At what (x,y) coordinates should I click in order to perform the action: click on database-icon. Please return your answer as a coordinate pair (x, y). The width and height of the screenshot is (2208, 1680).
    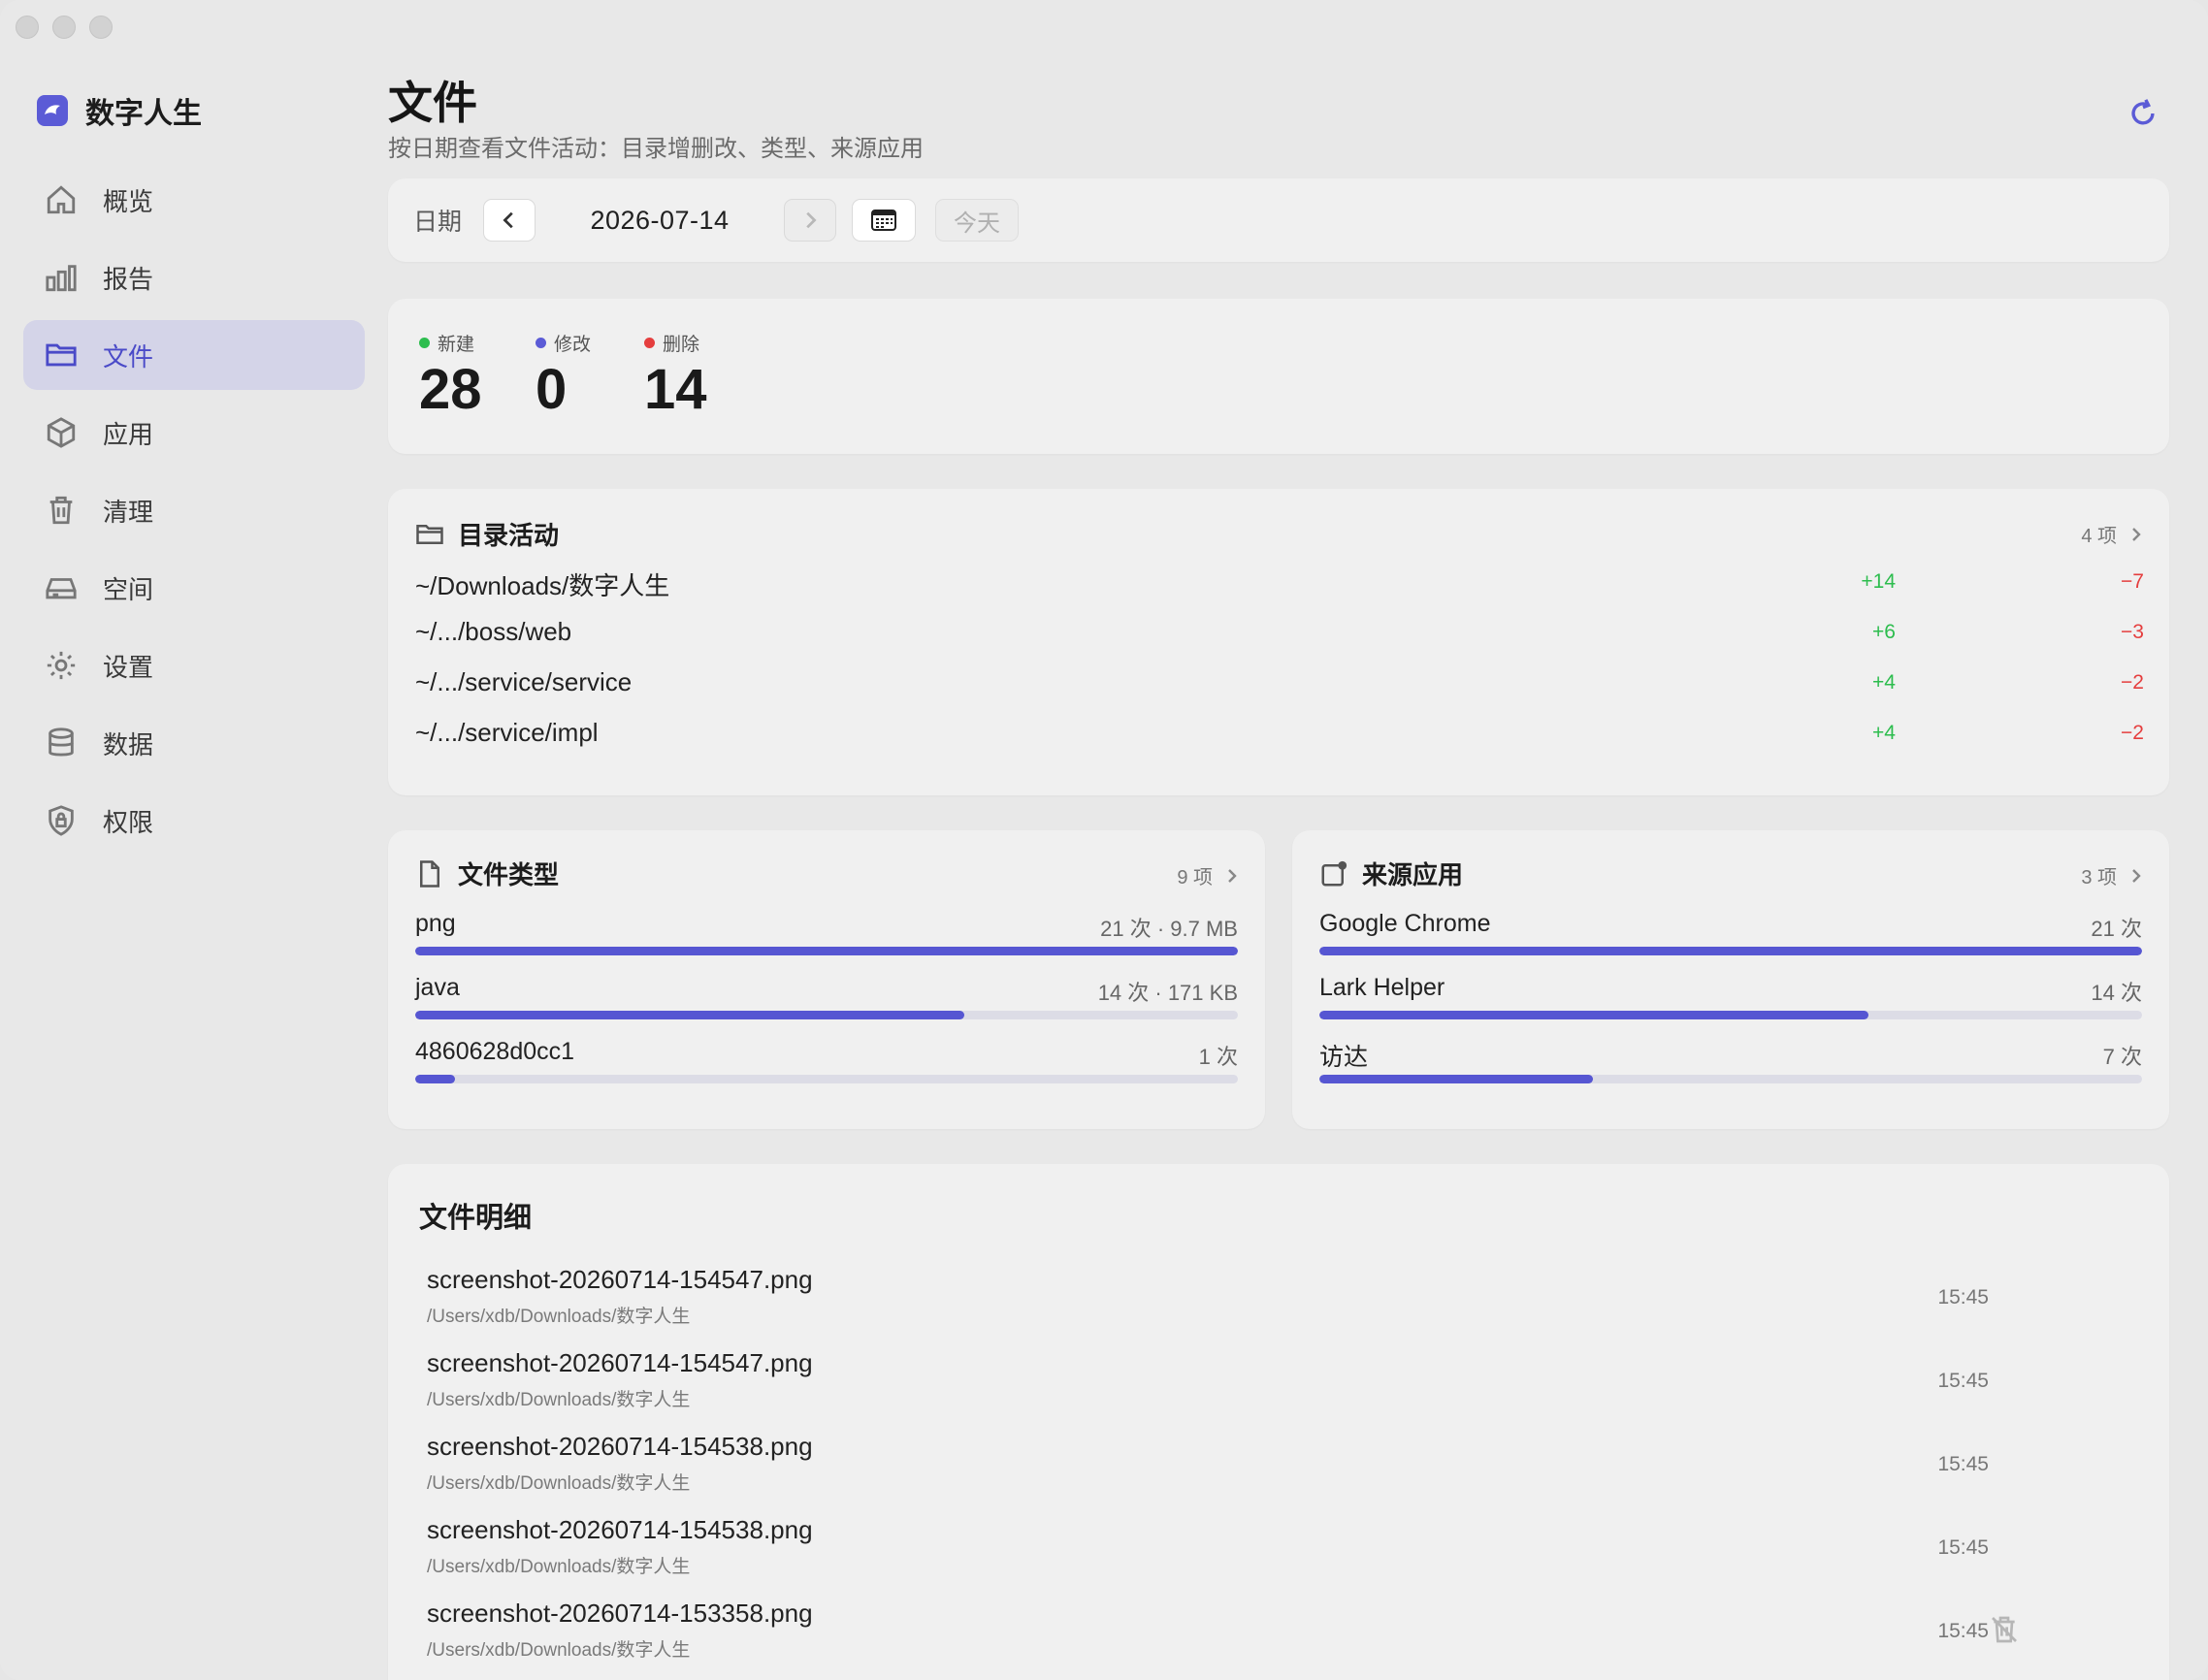
    Looking at the image, I should click on (61, 742).